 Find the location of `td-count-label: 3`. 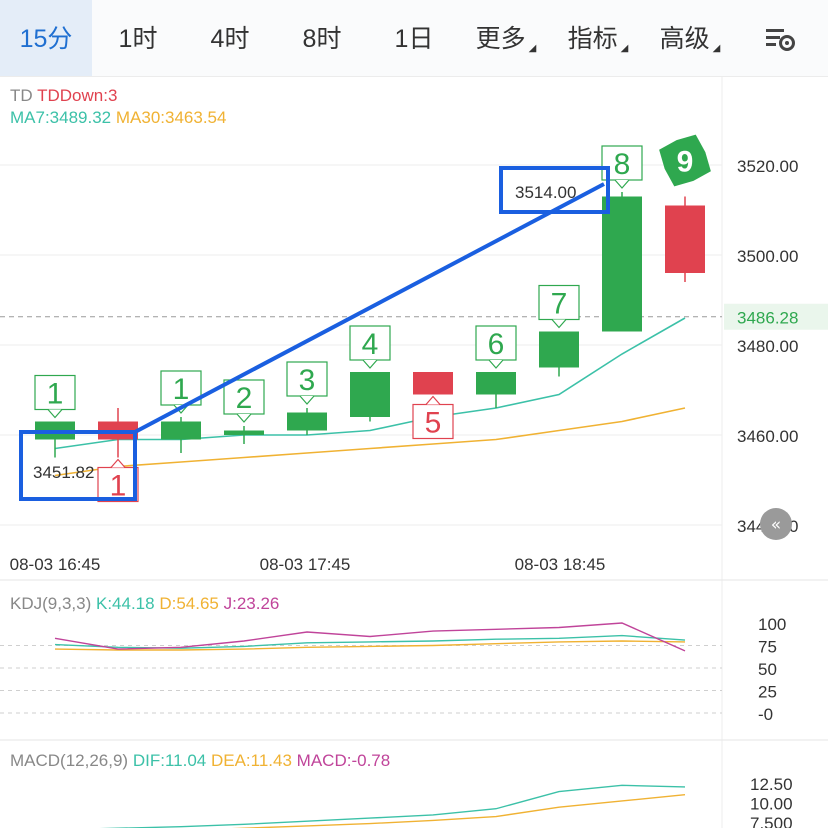

td-count-label: 3 is located at coordinates (307, 380).